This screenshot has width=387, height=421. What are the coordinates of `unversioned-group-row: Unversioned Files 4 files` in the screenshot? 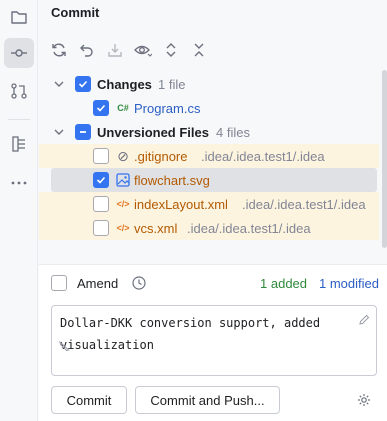 It's located at (209, 132).